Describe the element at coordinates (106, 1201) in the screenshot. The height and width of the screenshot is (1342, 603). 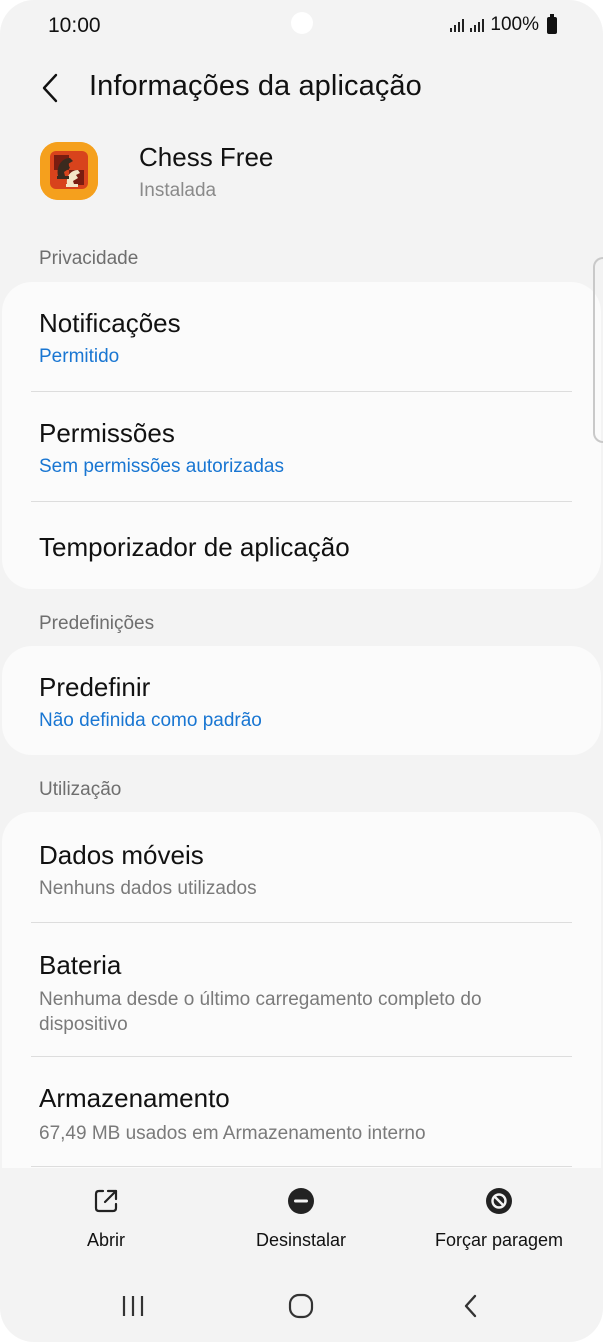
I see `open-external-icon` at that location.